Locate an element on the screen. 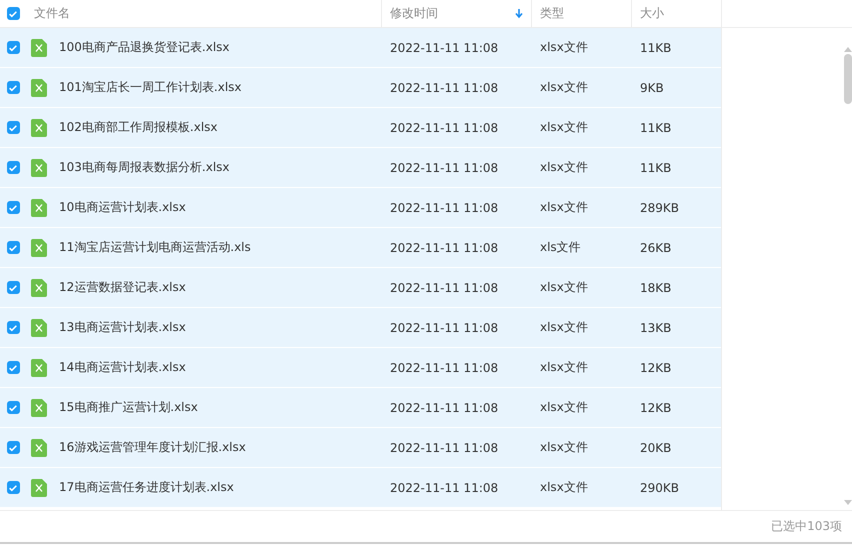 This screenshot has height=546, width=852. file-size: 20KB is located at coordinates (656, 447).